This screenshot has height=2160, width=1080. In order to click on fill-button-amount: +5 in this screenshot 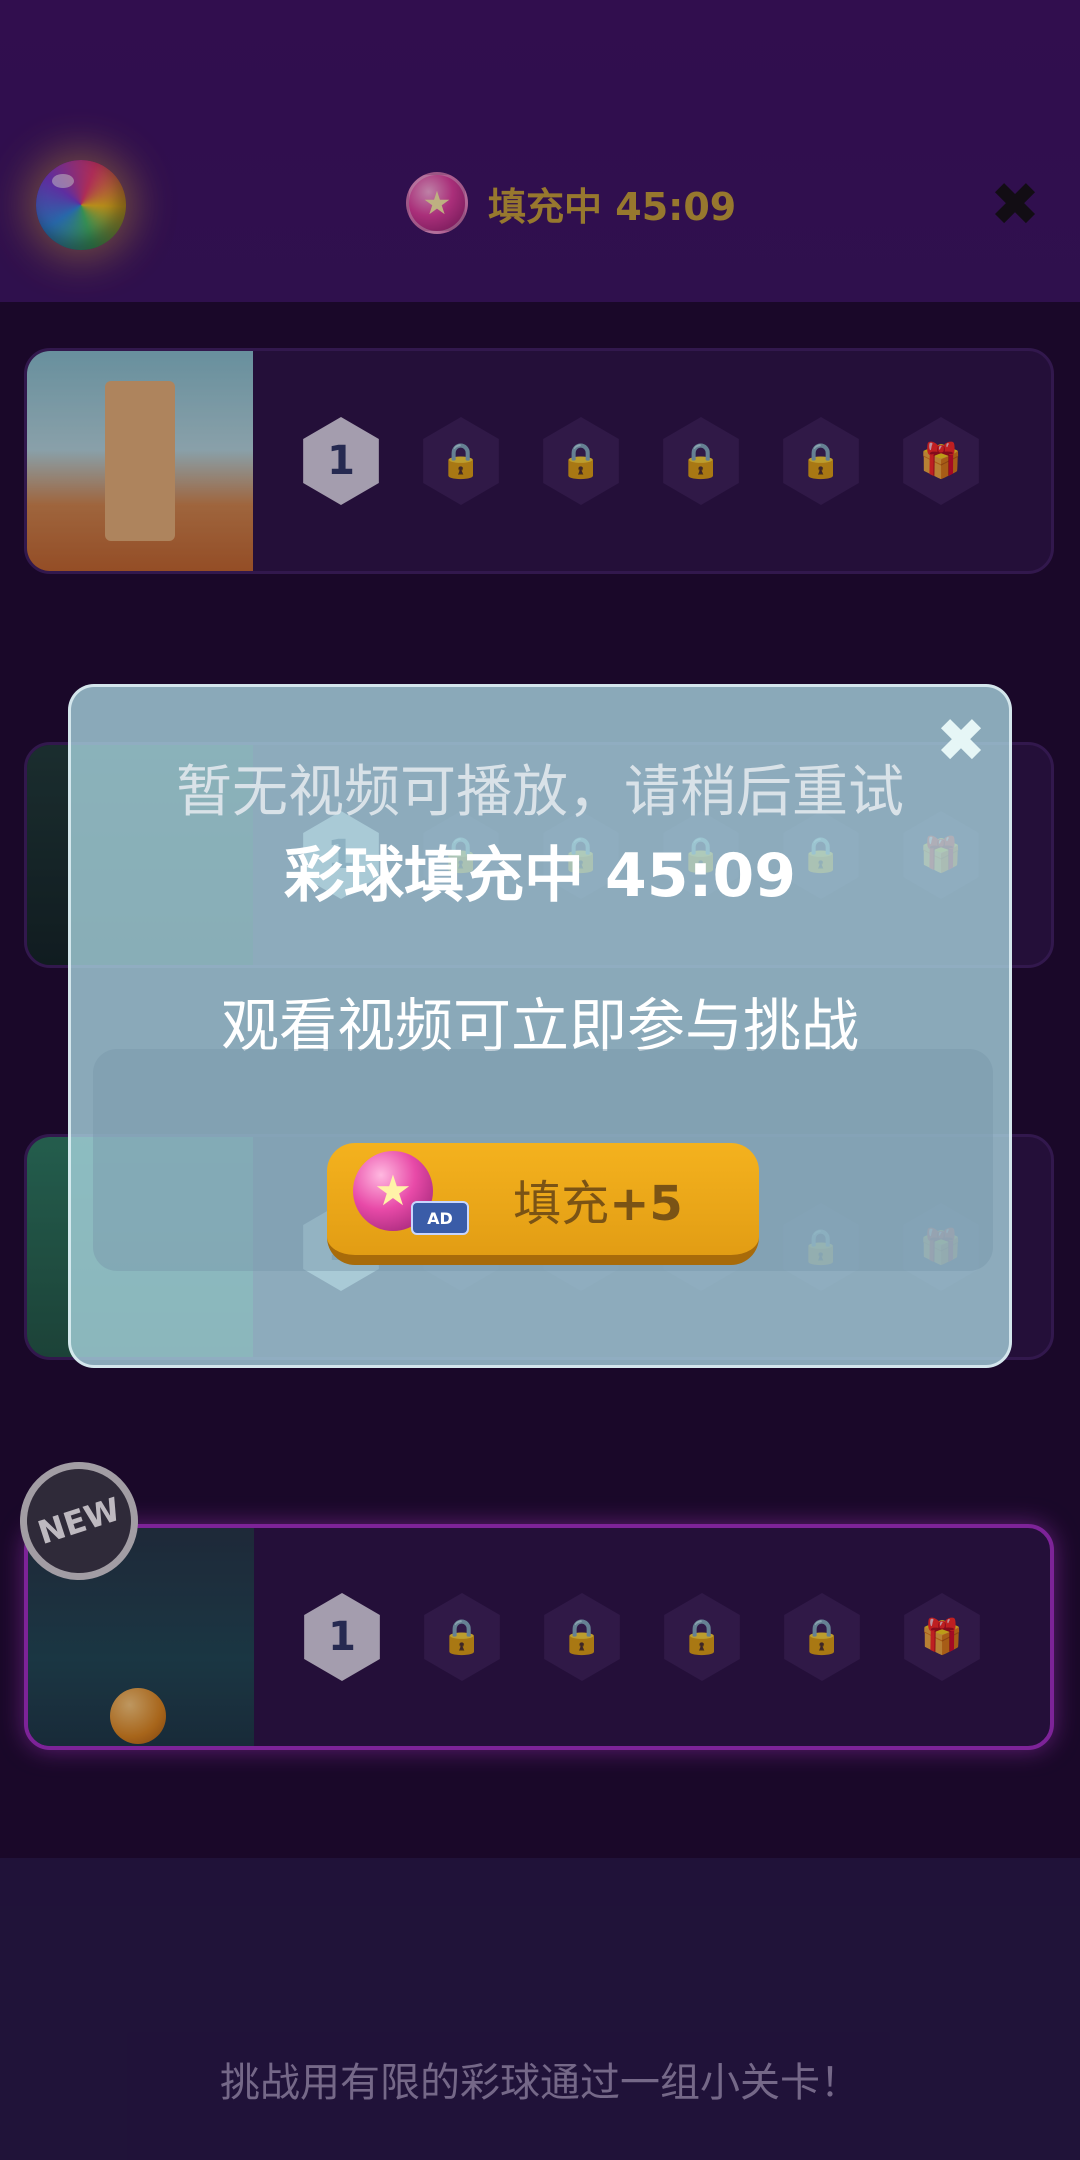, I will do `click(646, 1204)`.